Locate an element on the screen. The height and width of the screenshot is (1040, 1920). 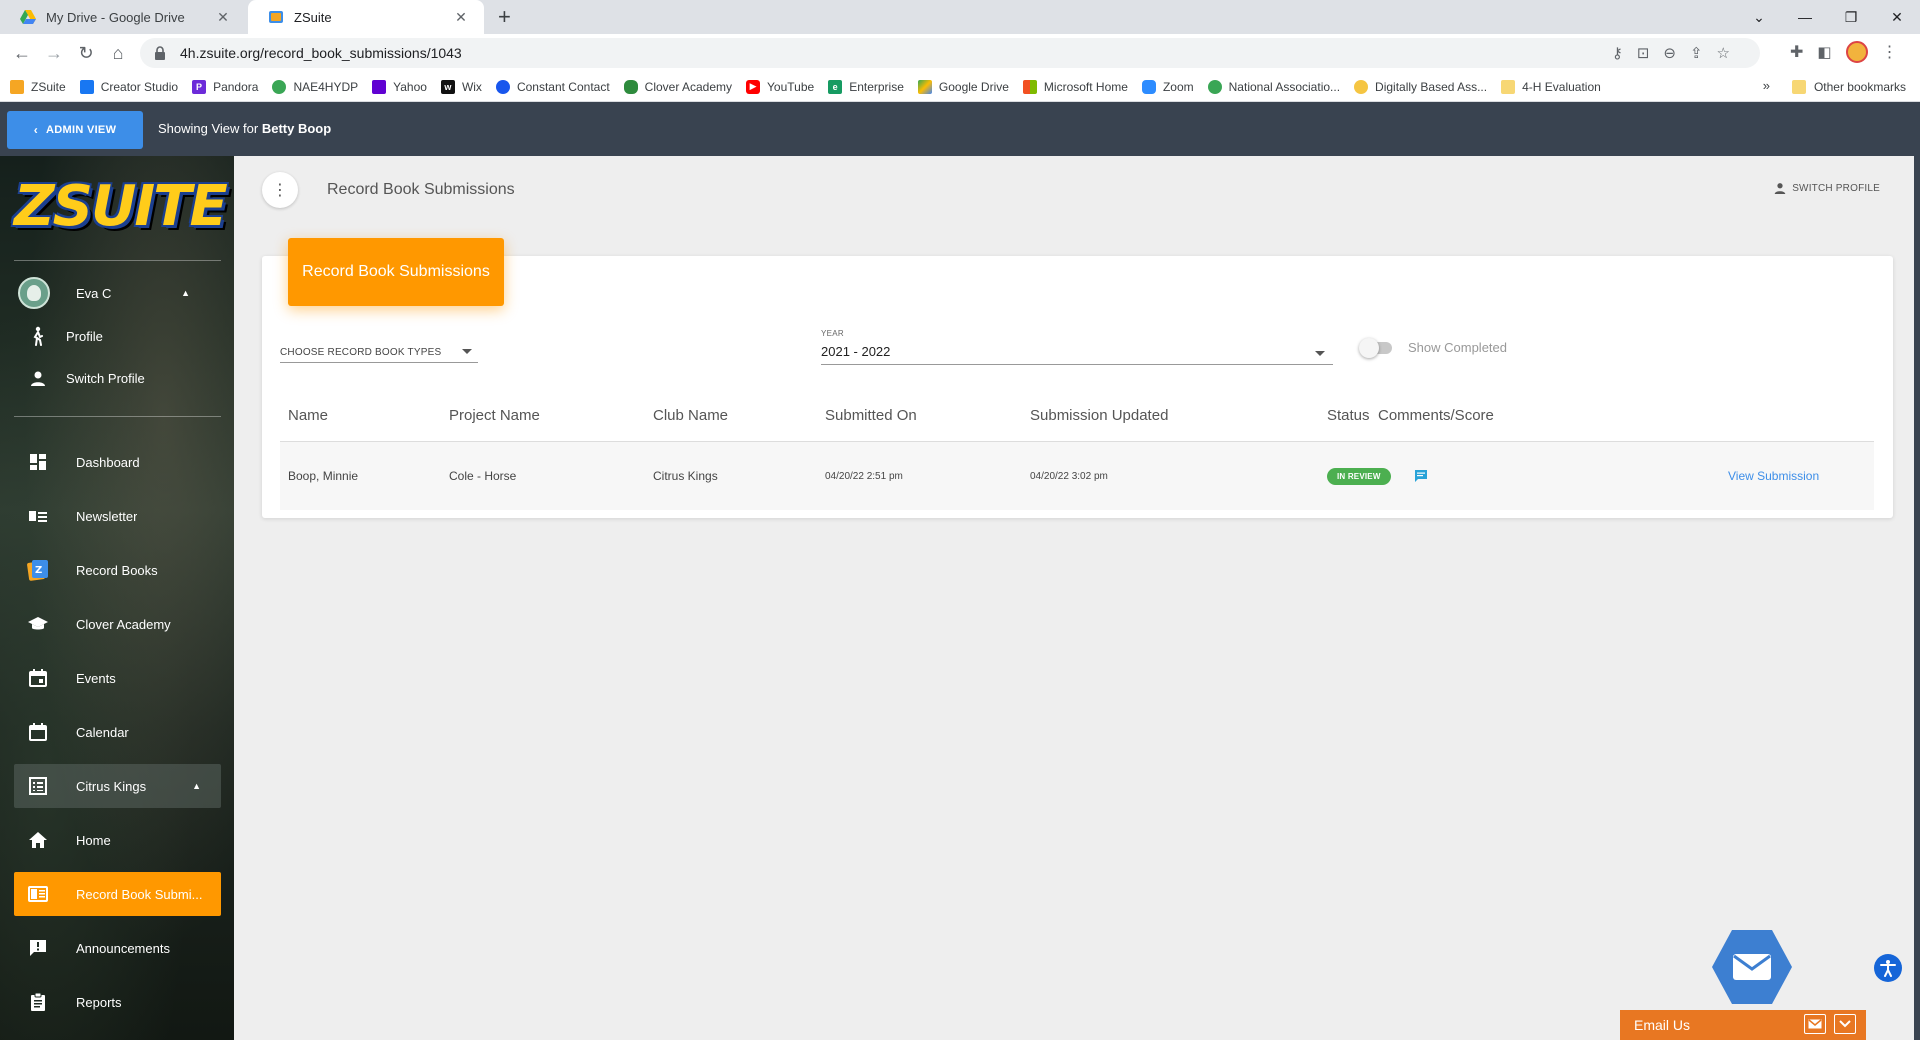
comment-icon is located at coordinates (1421, 476).